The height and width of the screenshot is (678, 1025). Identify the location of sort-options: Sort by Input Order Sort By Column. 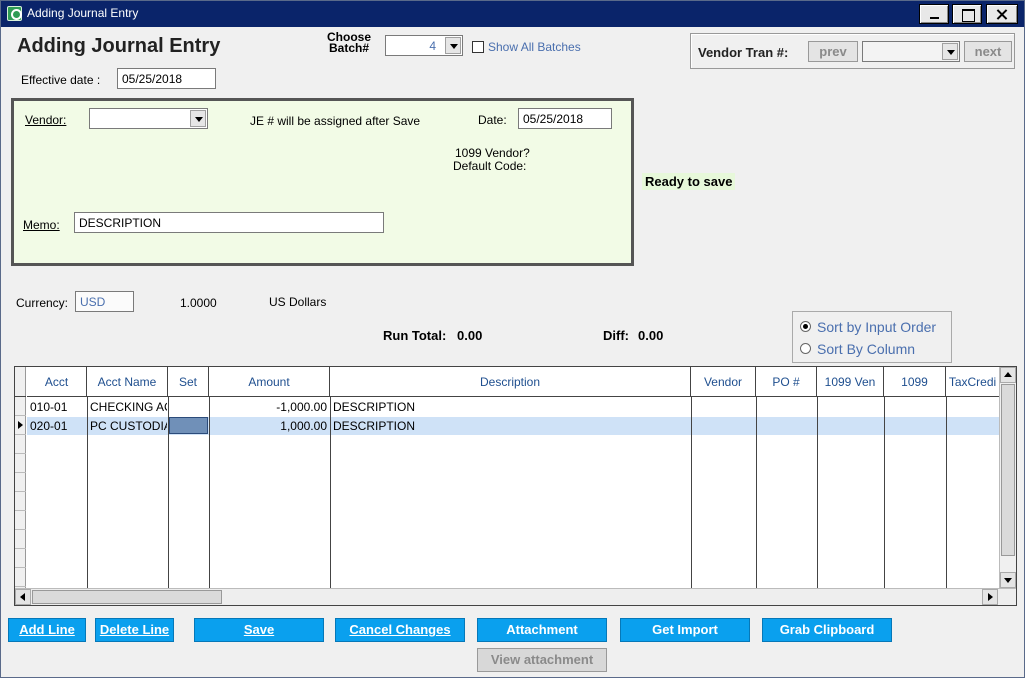
(872, 337).